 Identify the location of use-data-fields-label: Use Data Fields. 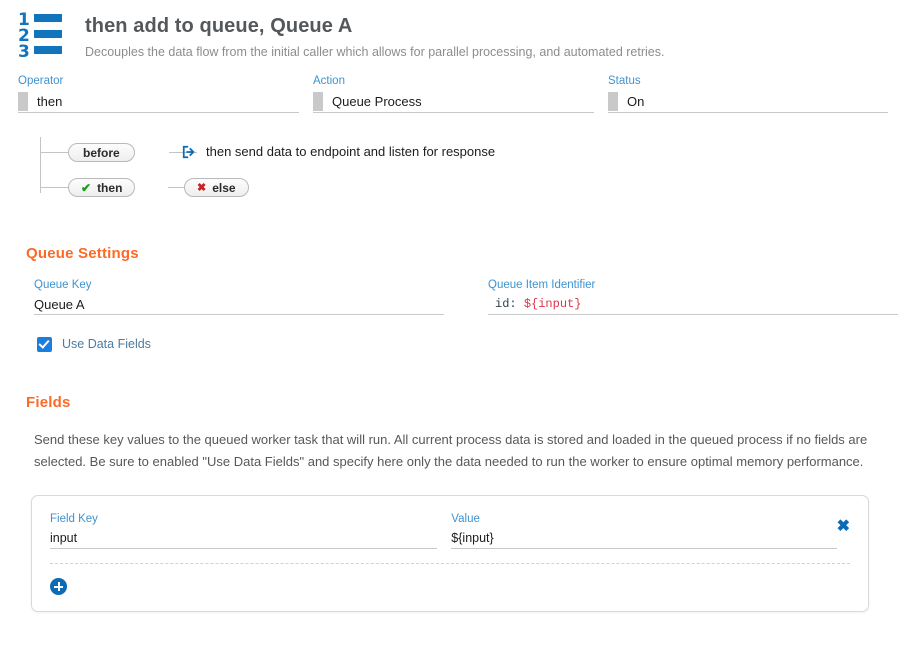
(106, 344).